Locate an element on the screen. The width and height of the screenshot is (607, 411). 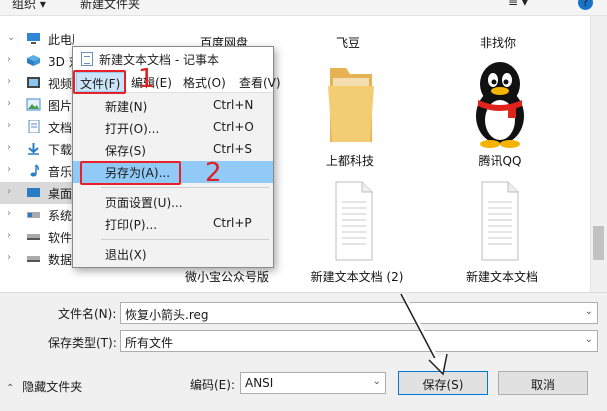
nav-item-3d-objects: › 3D 对 is located at coordinates (37, 61).